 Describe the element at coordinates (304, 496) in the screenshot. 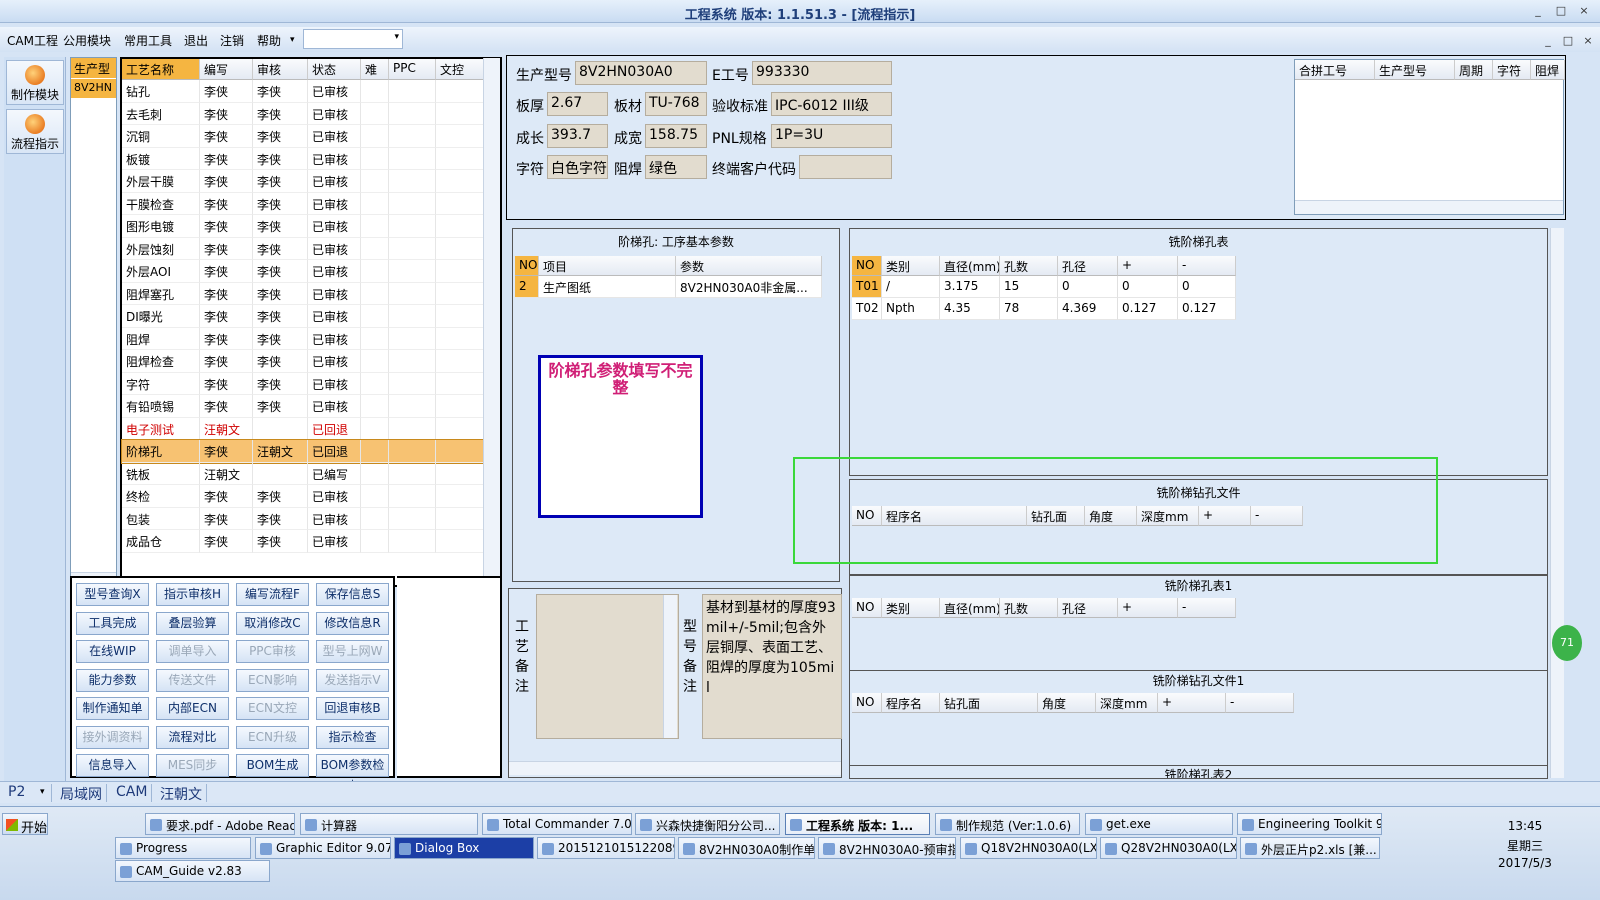

I see `process-row: 终检 李侠 李侠 已审核` at that location.